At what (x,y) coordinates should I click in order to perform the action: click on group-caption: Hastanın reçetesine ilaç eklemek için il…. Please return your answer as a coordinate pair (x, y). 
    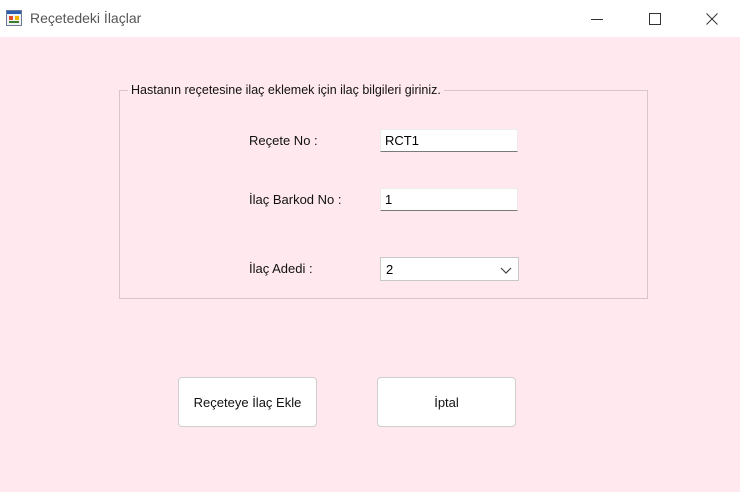
    Looking at the image, I should click on (286, 90).